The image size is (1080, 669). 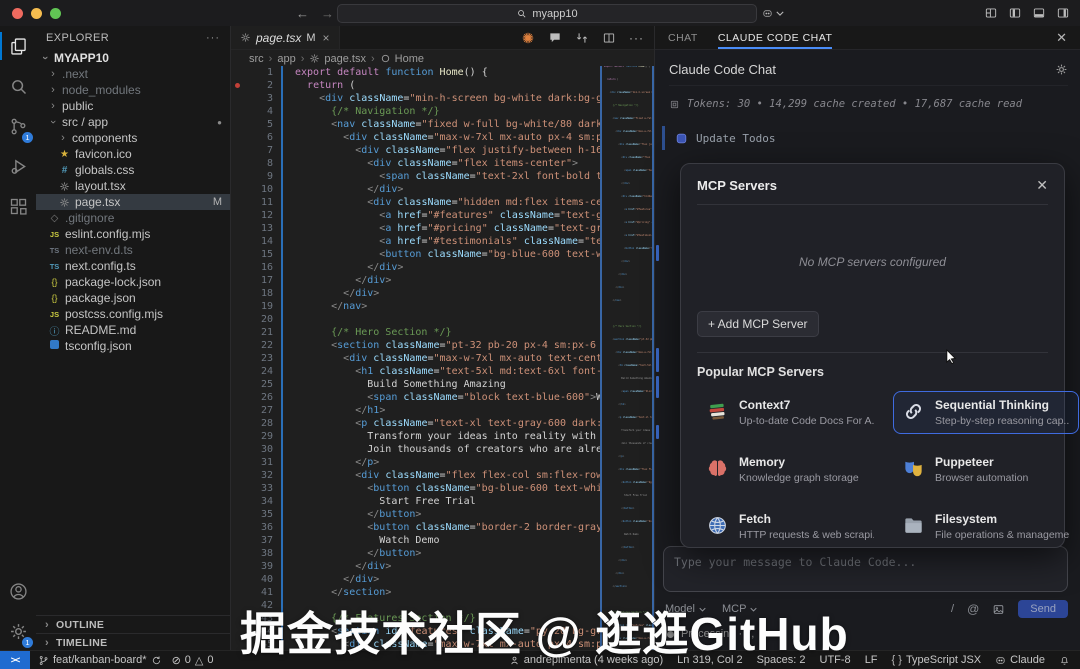 I want to click on tree-item-tsconfig-json: tsconfig.json, so click(x=133, y=346).